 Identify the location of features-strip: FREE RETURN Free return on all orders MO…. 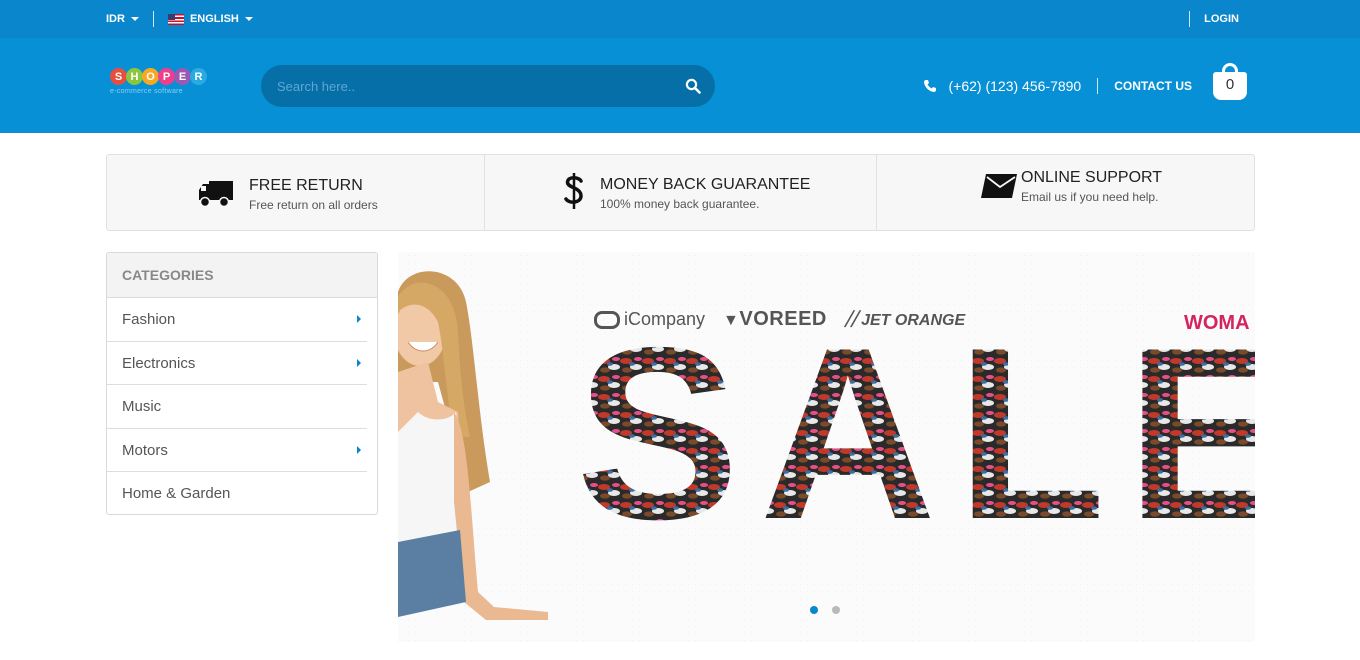
(680, 192).